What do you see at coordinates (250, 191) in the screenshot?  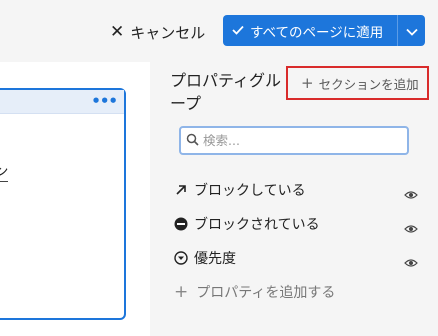 I see `property-label: ブロックしている` at bounding box center [250, 191].